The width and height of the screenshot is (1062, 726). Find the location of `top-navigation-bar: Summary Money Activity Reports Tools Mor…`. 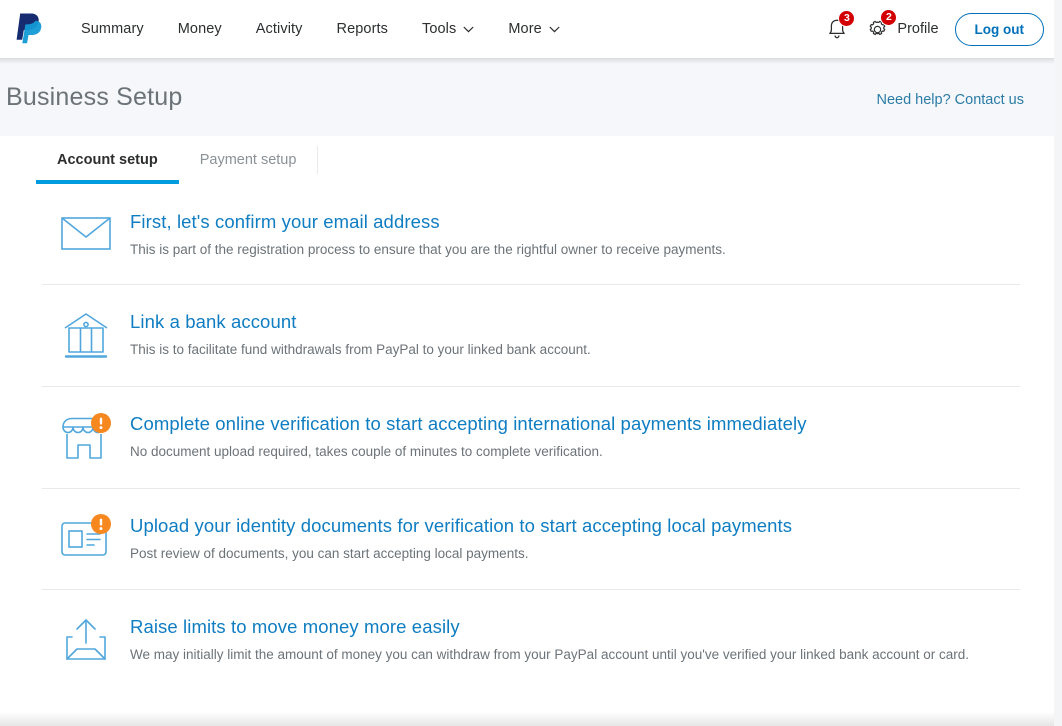

top-navigation-bar: Summary Money Activity Reports Tools Mor… is located at coordinates (531, 32).